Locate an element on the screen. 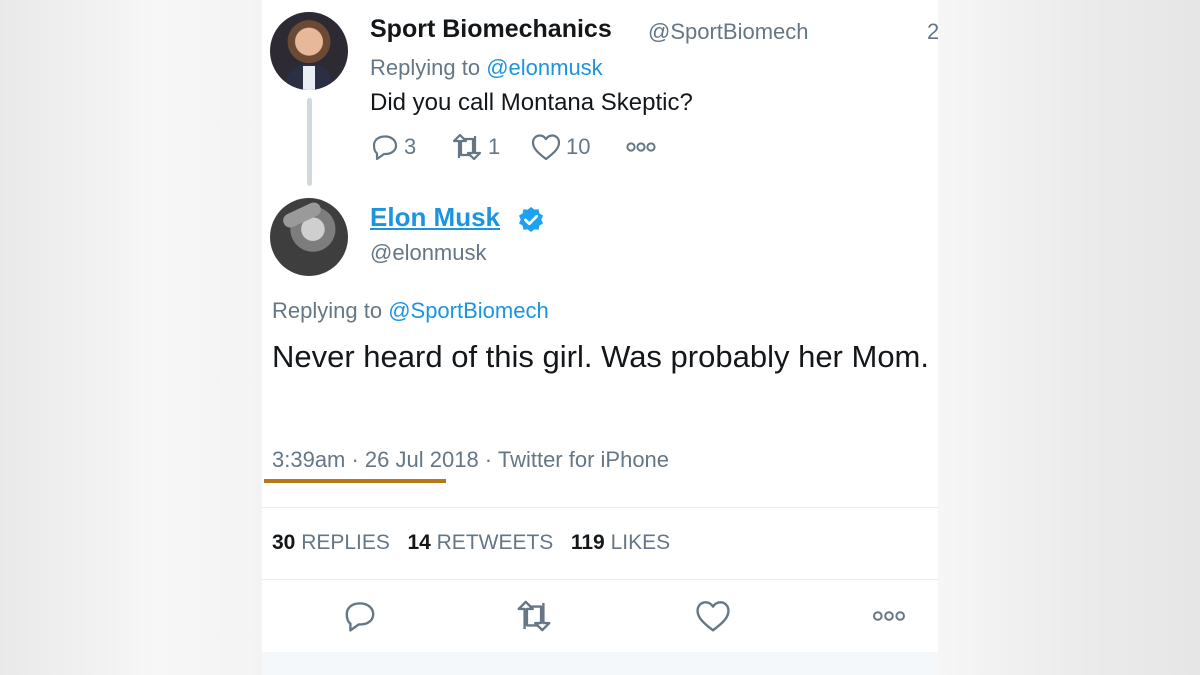  engagement-stats: 30 REPLIES 14 RETWEETS 119 LIKES is located at coordinates (471, 543).